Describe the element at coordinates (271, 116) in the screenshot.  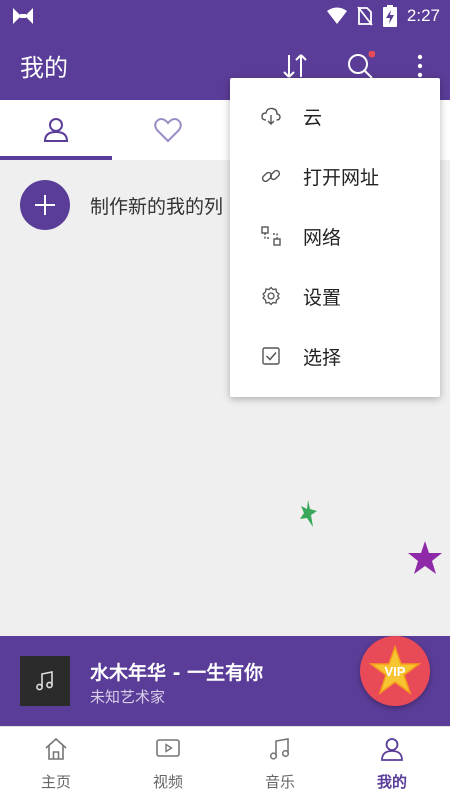
I see `cloud-icon` at that location.